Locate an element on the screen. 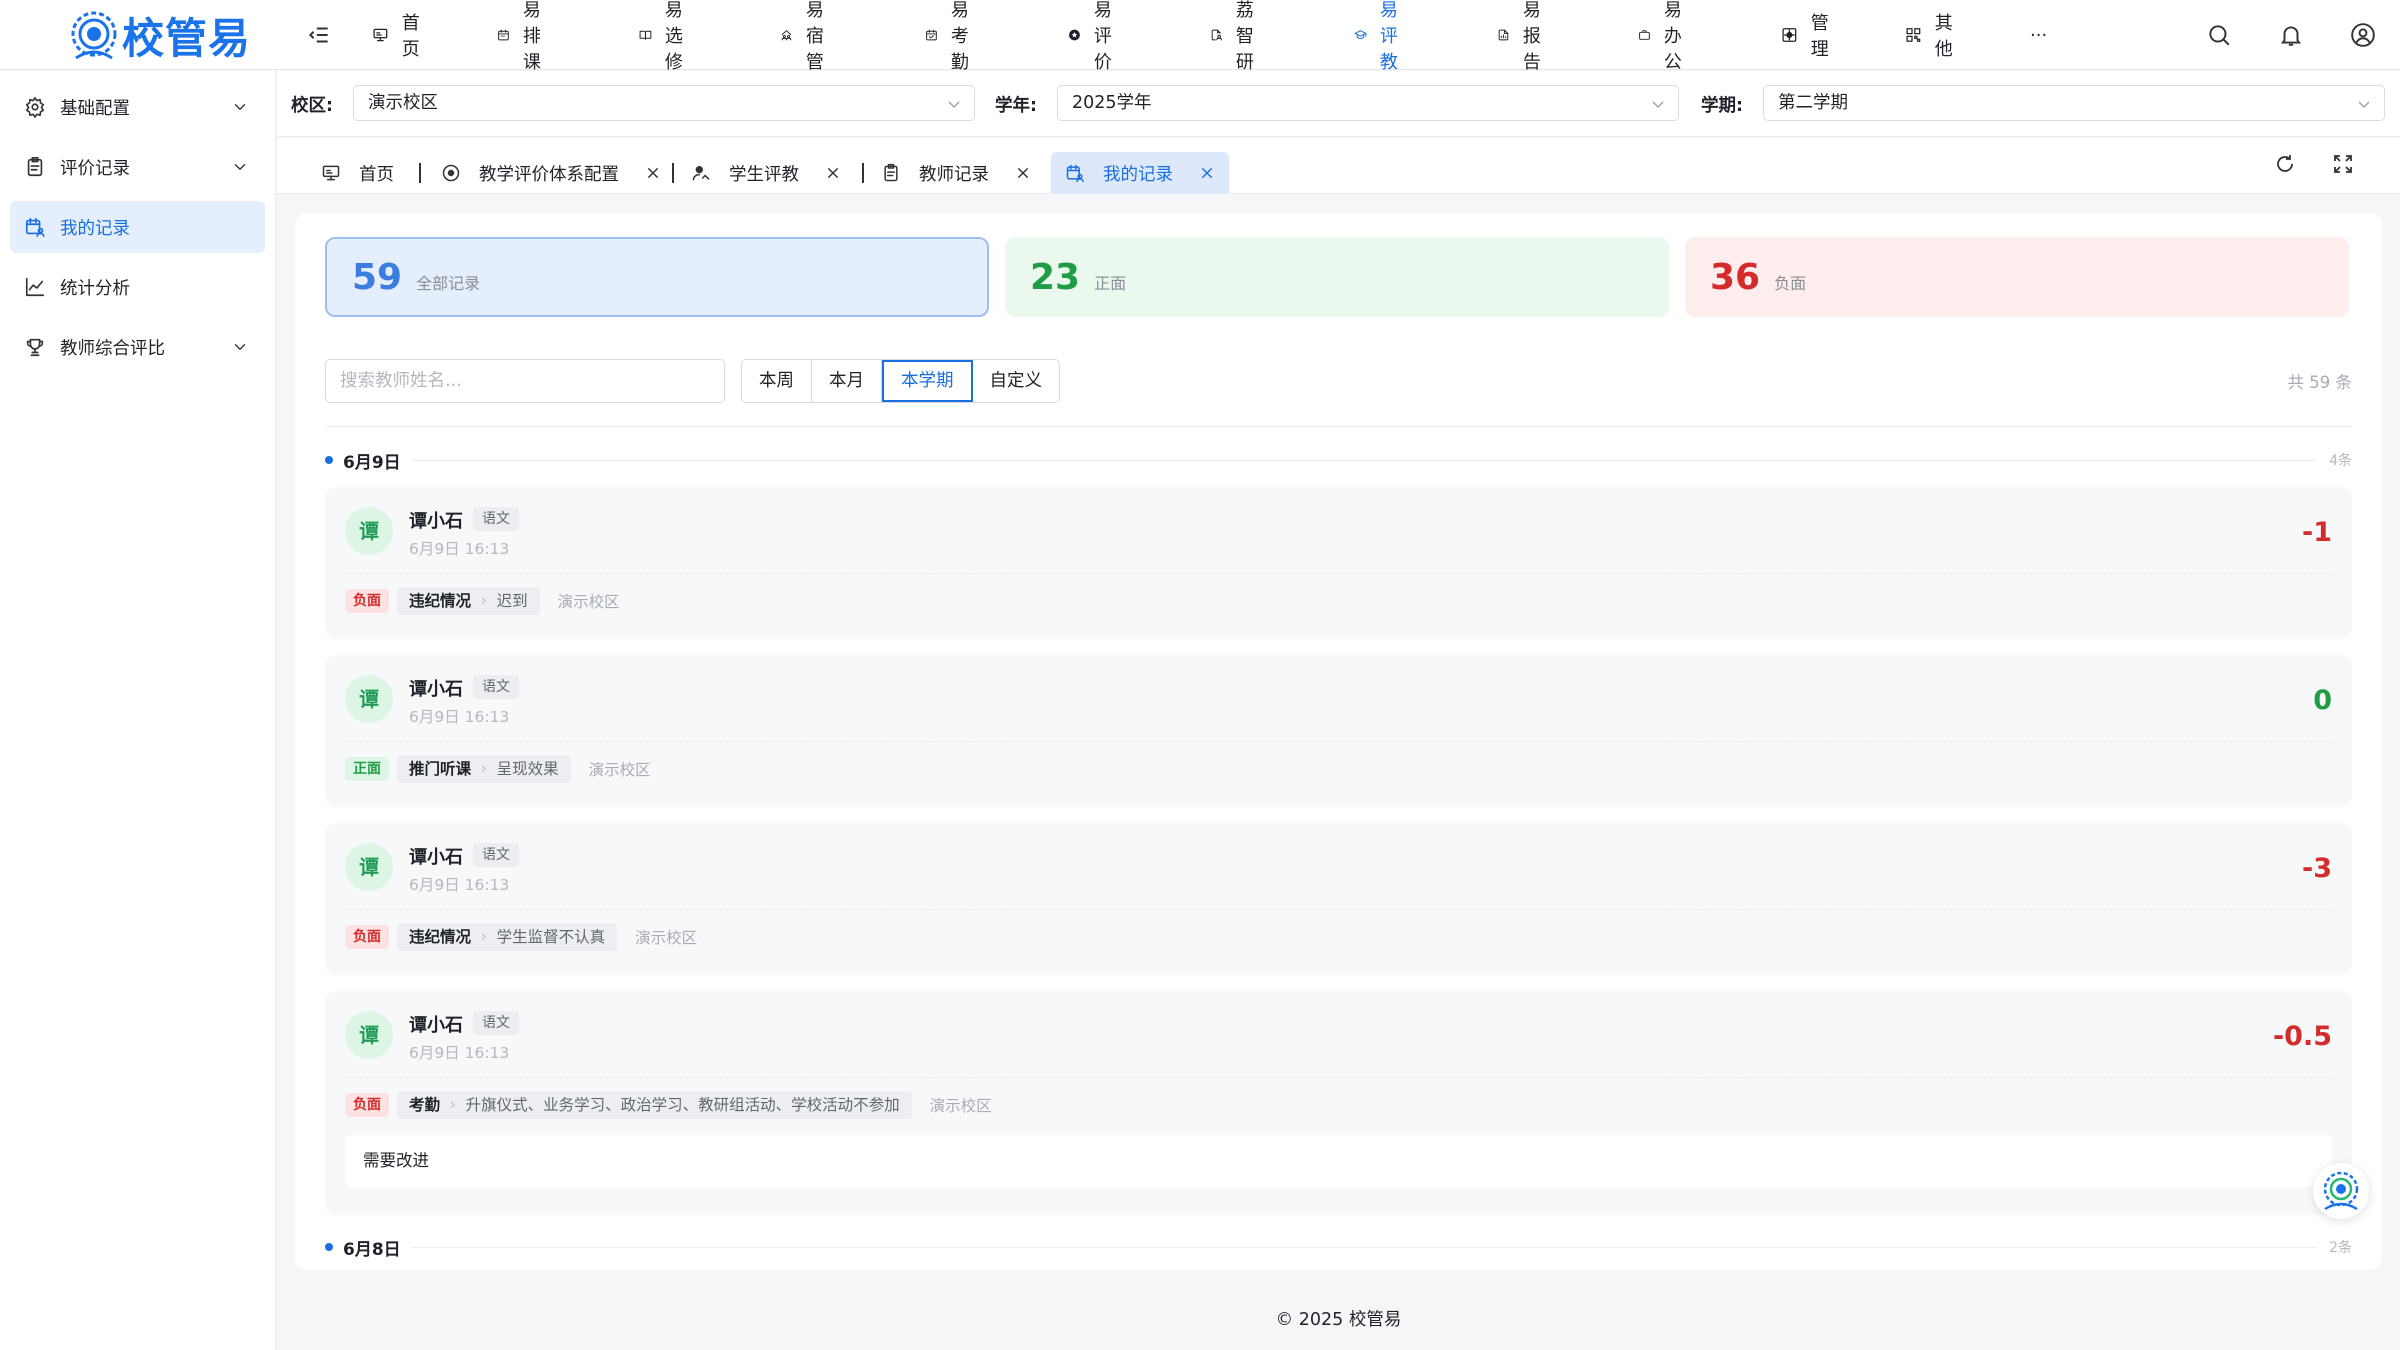 The height and width of the screenshot is (1350, 2400). nav-tools is located at coordinates (2268, 35).